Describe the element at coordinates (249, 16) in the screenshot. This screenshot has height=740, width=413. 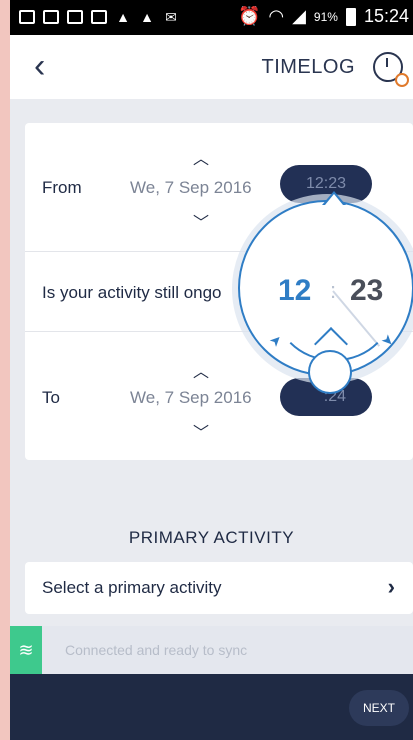
I see `alarm-icon: ⏰` at that location.